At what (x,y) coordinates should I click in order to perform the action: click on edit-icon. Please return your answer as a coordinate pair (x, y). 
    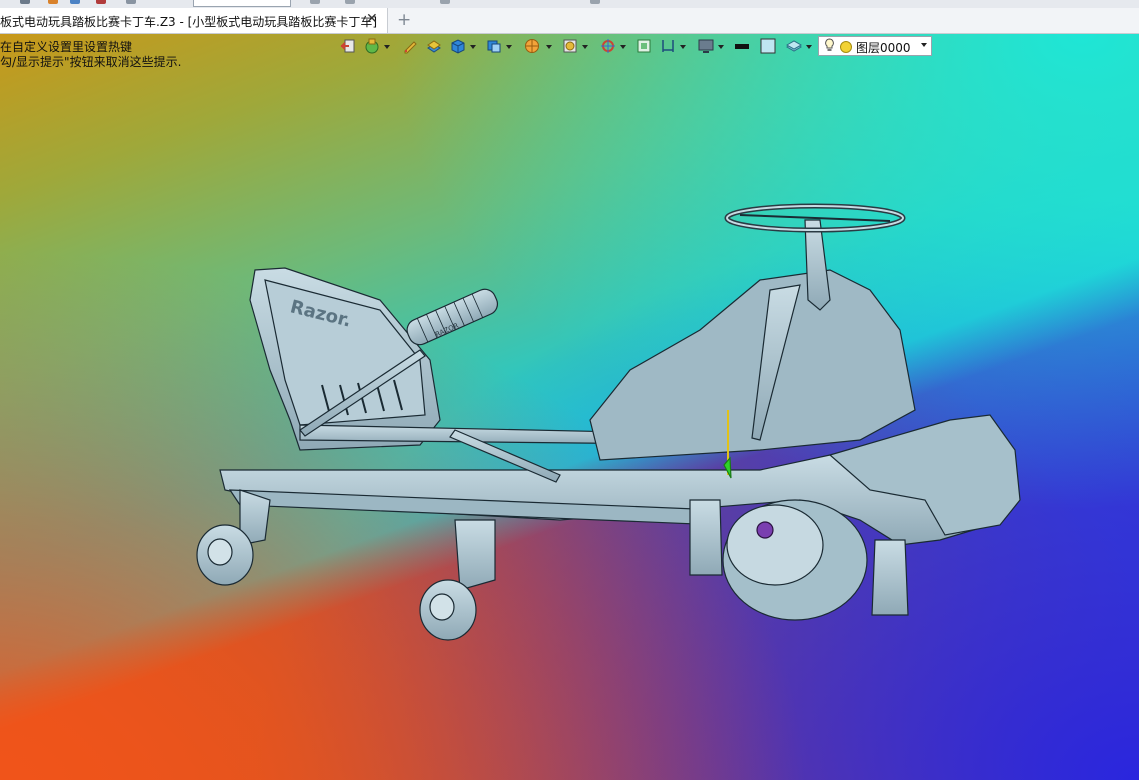
    Looking at the image, I should click on (410, 46).